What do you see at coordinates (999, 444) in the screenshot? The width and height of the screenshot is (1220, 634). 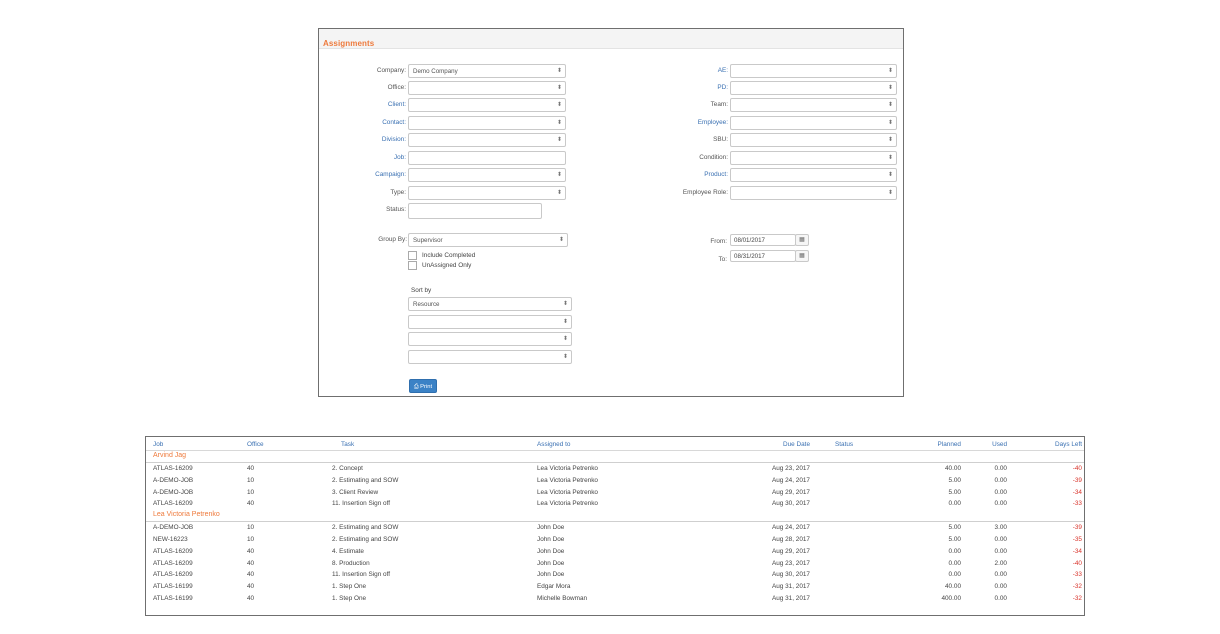 I see `column-header-used: Used` at bounding box center [999, 444].